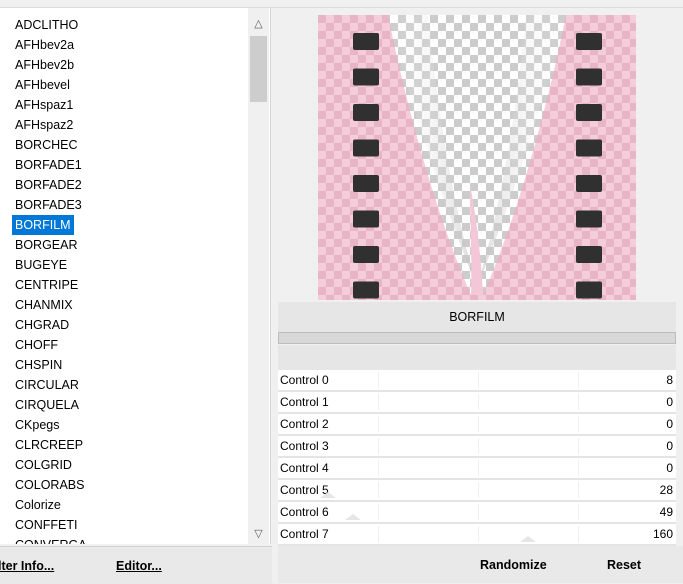  Describe the element at coordinates (46, 525) in the screenshot. I see `filter-list-item: CONFFETI` at that location.